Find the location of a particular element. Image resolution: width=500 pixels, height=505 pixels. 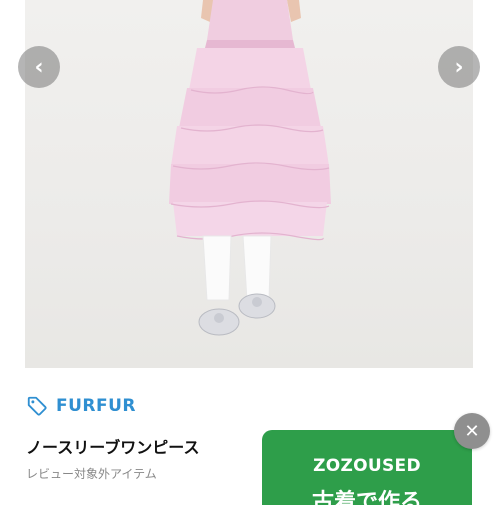

chevron-right-icon: › is located at coordinates (459, 67).